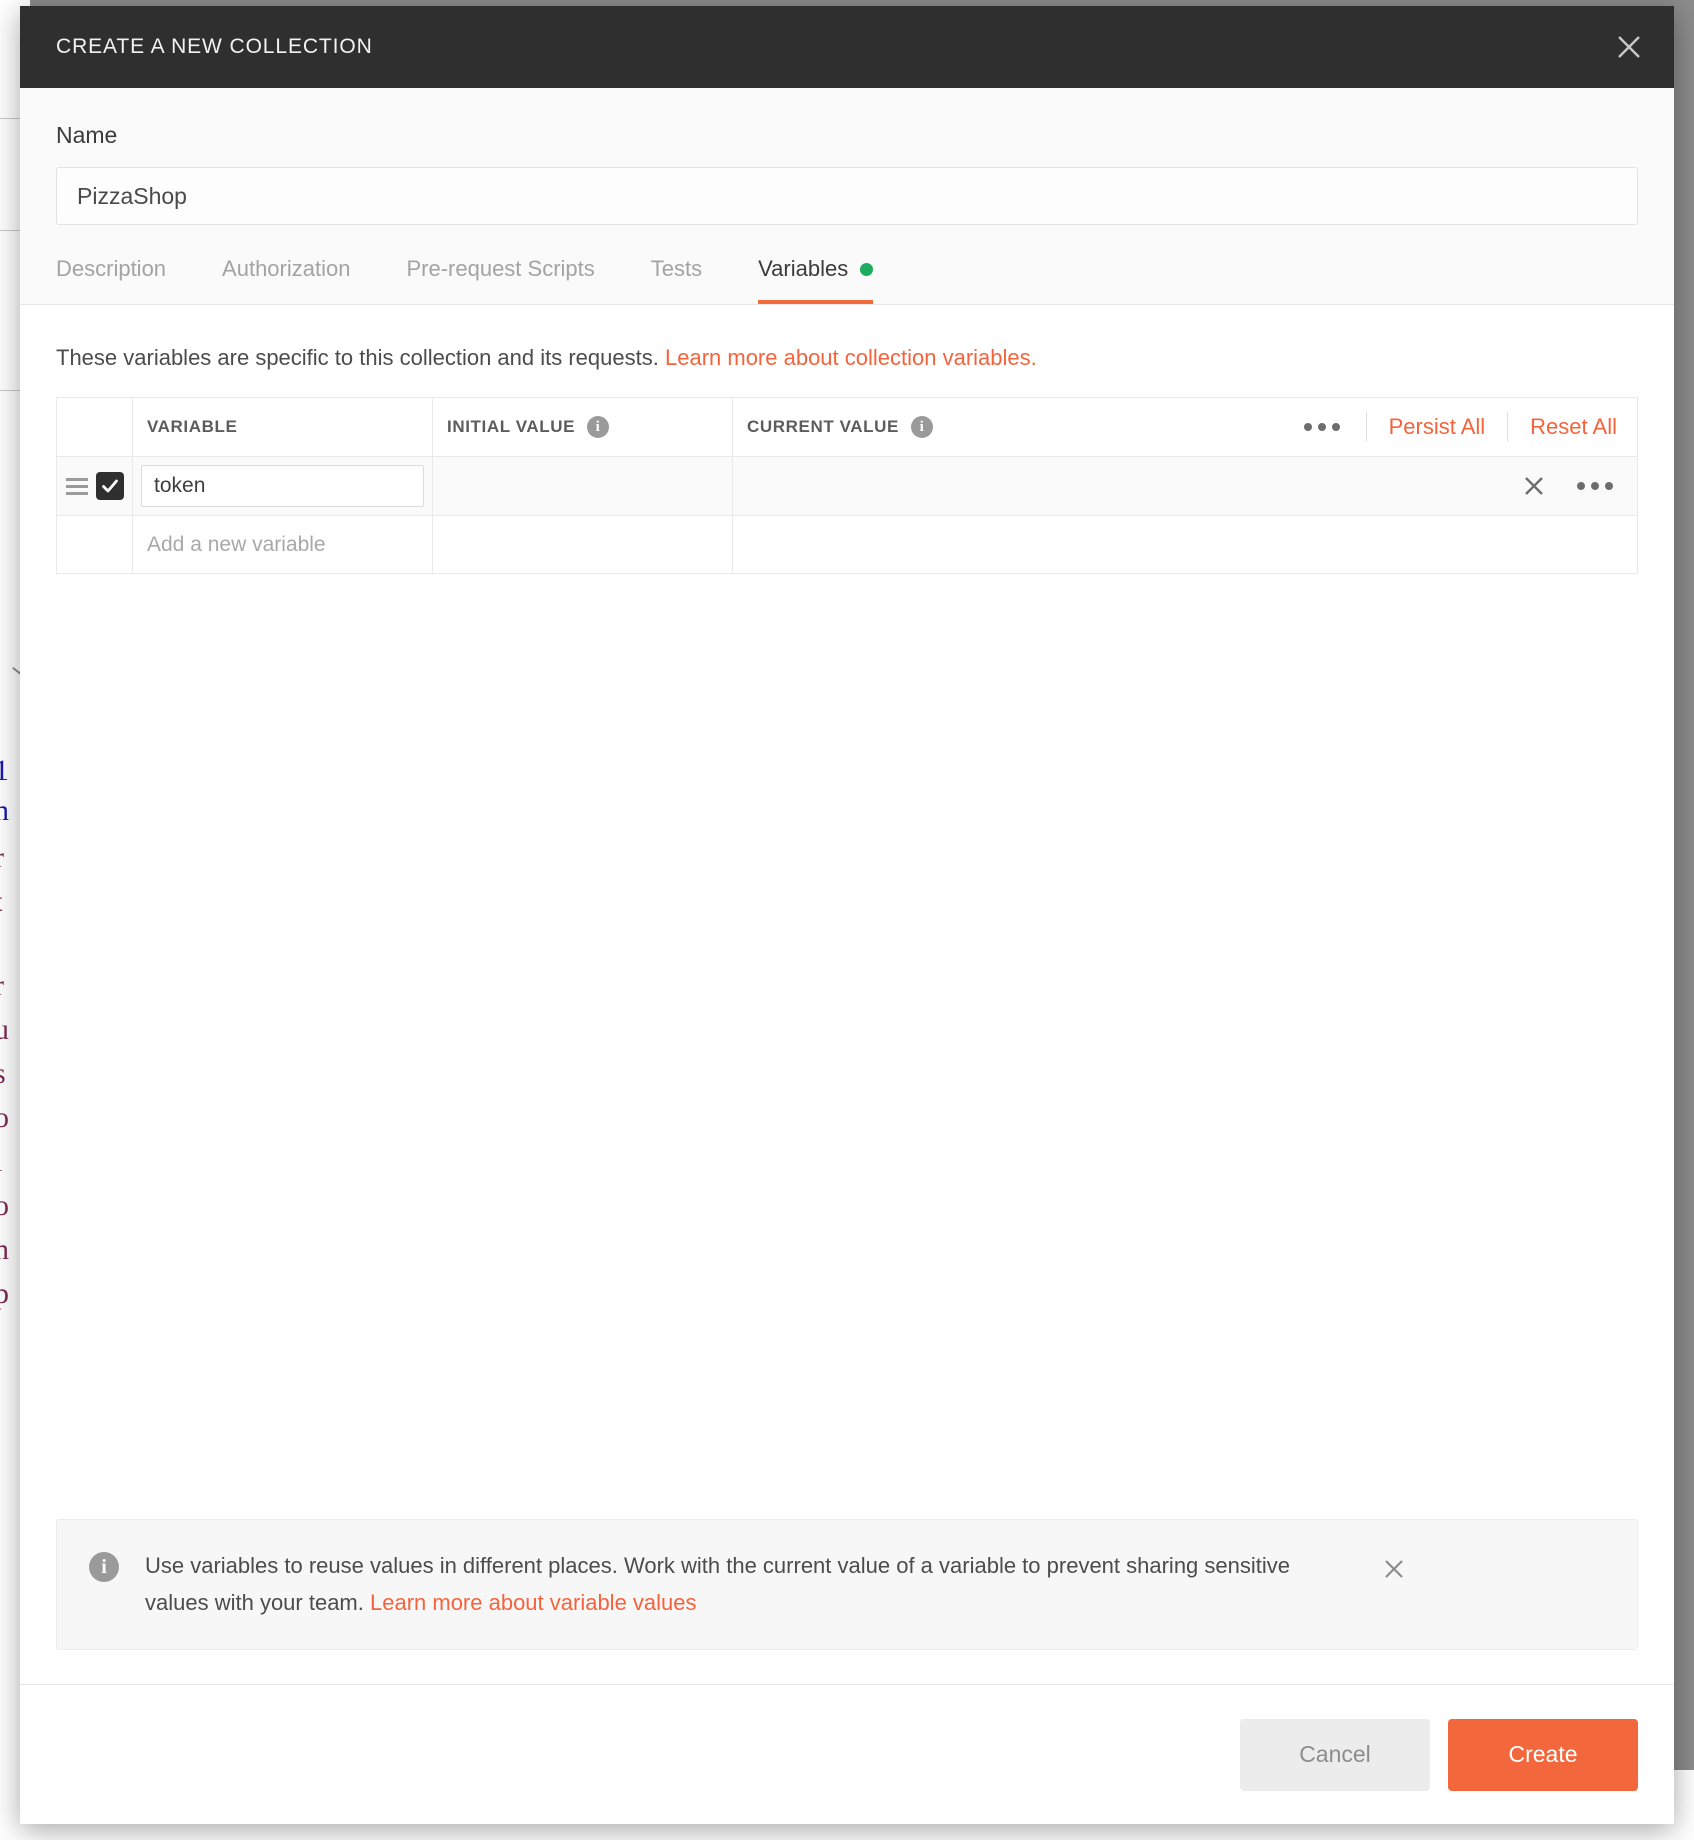  Describe the element at coordinates (1437, 427) in the screenshot. I see `persist-all-button: Persist All` at that location.